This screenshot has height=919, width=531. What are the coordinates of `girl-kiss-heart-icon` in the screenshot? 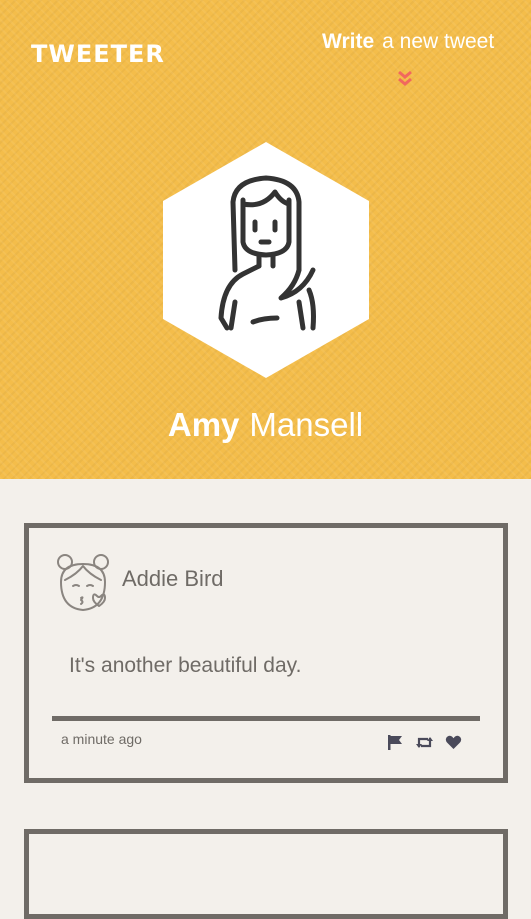 It's located at (83, 582).